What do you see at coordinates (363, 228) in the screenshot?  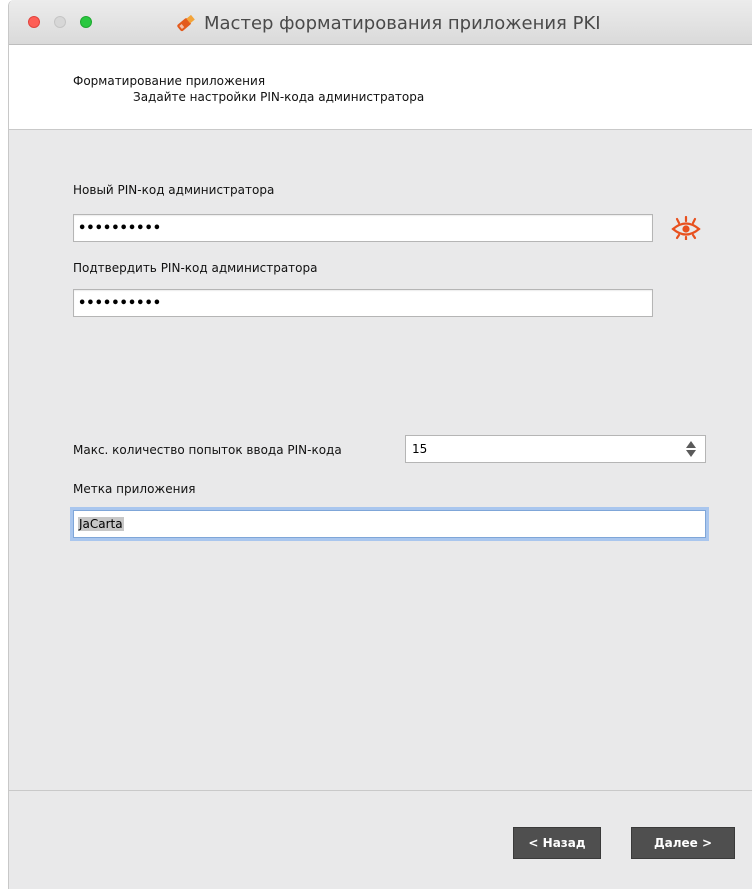 I see `new-pin-field: ••••••••••` at bounding box center [363, 228].